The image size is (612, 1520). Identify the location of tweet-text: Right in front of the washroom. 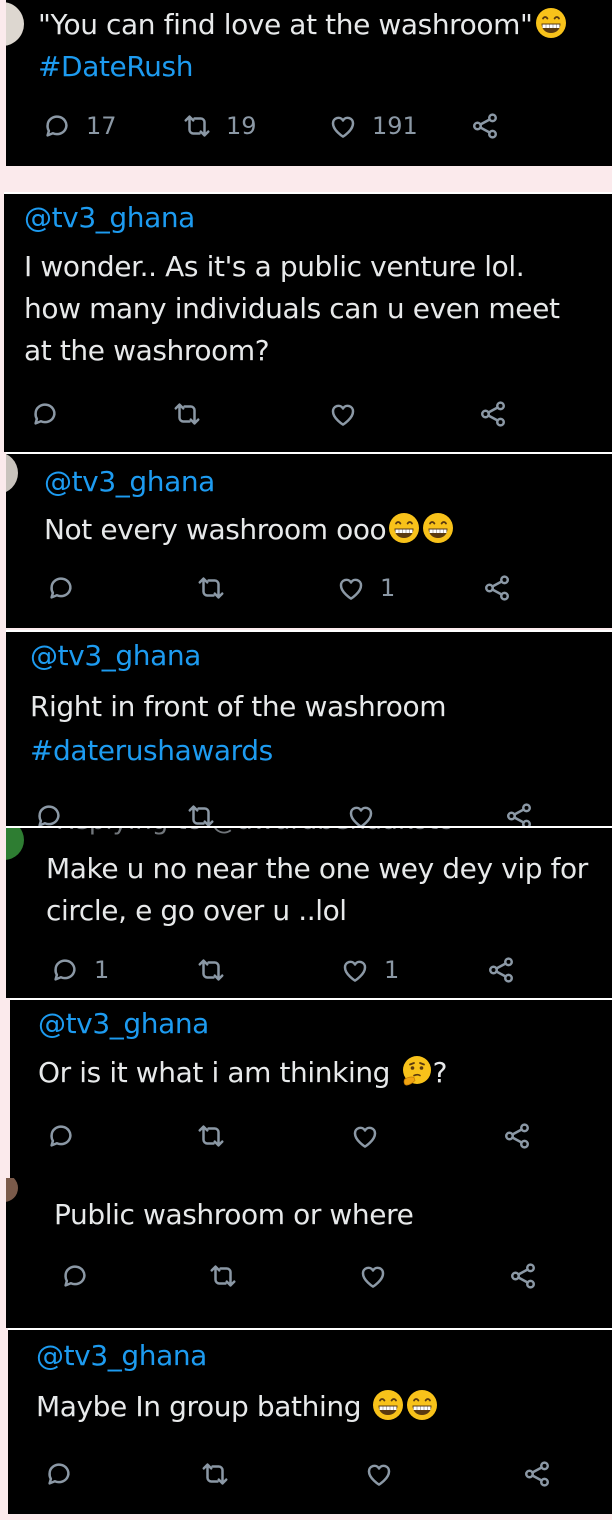
(238, 706).